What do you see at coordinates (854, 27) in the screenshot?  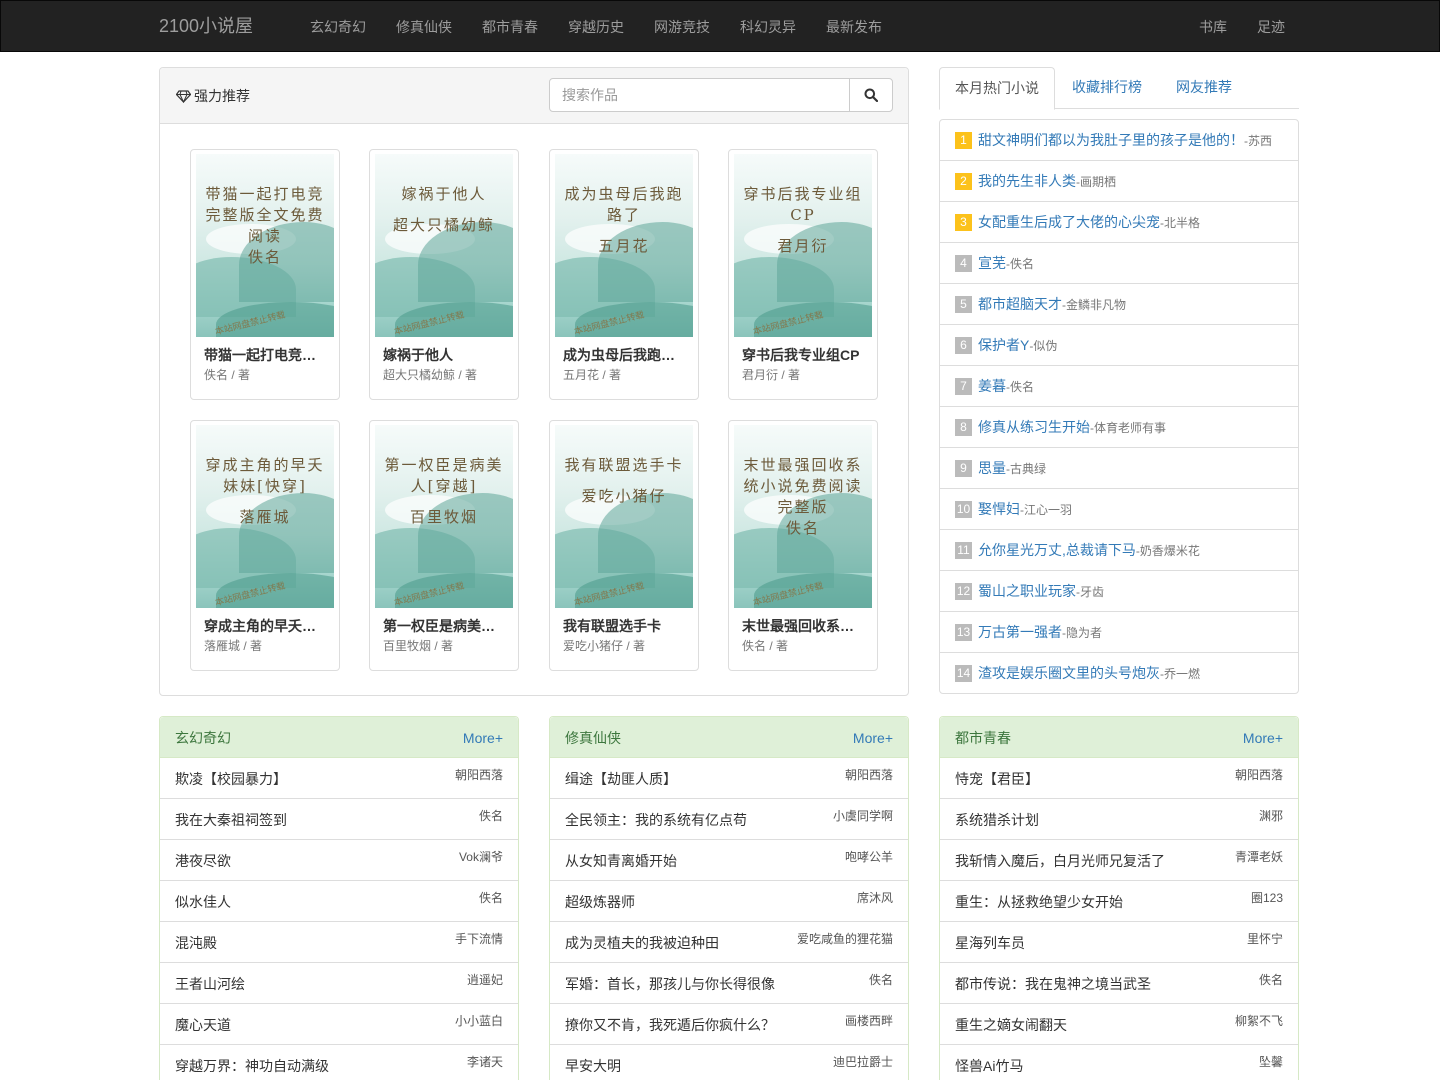 I see `nav-item-latest: 最新发布` at bounding box center [854, 27].